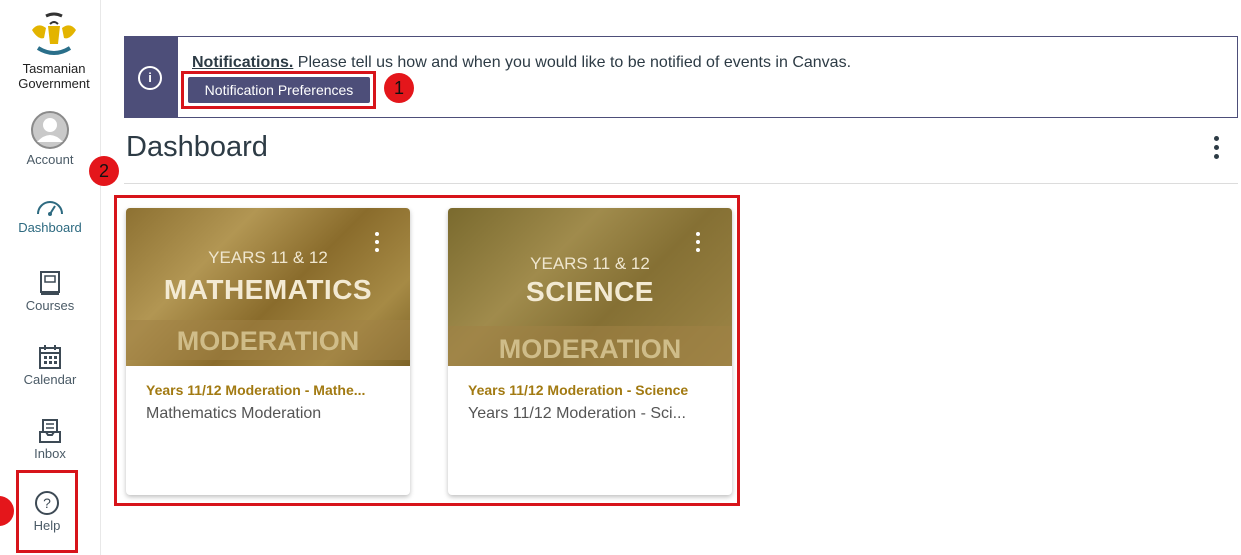  What do you see at coordinates (50, 227) in the screenshot?
I see `nav-dashboard-label: Dashboard` at bounding box center [50, 227].